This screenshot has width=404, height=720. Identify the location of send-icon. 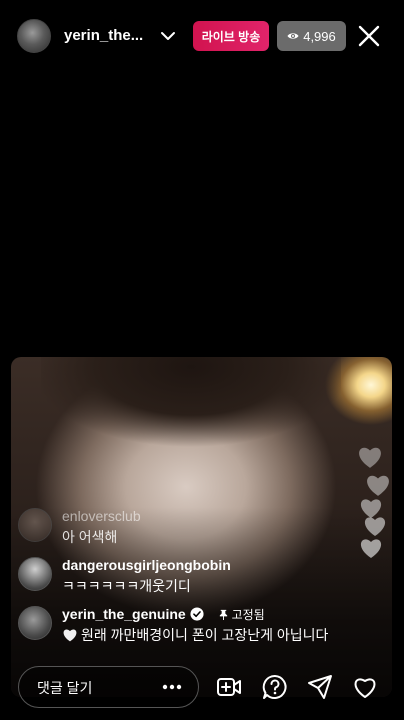
(320, 687).